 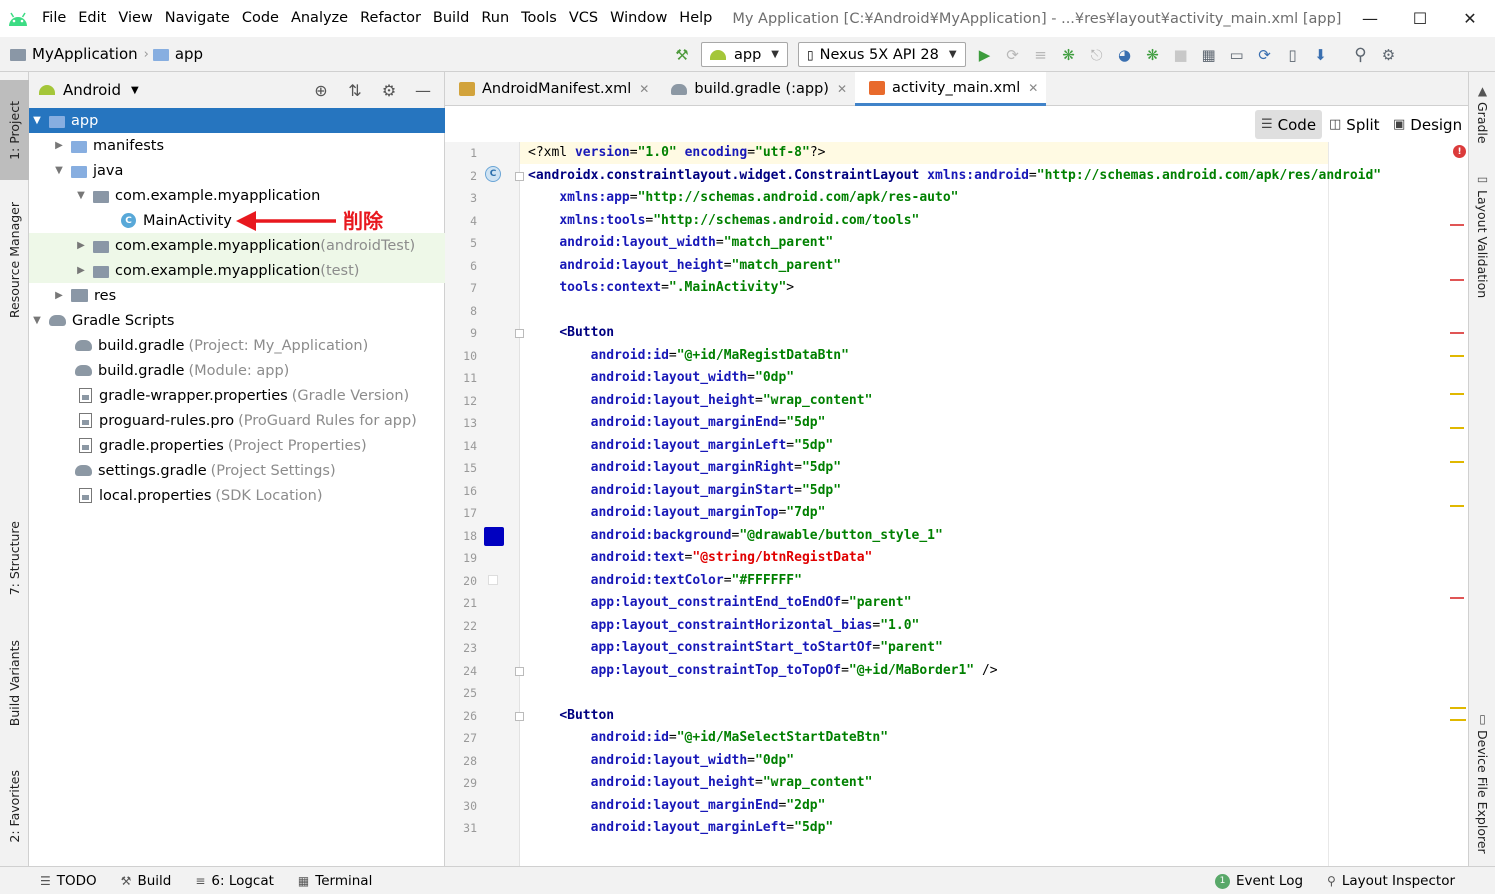 What do you see at coordinates (882, 54) in the screenshot?
I see `device-dropdown: ▯ Nexus 5X API 28 ▼` at bounding box center [882, 54].